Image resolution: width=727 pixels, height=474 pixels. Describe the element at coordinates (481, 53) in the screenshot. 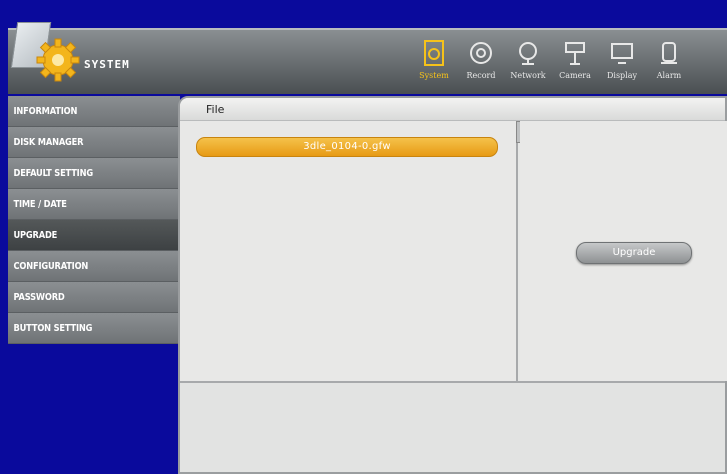

I see `record-icon` at that location.